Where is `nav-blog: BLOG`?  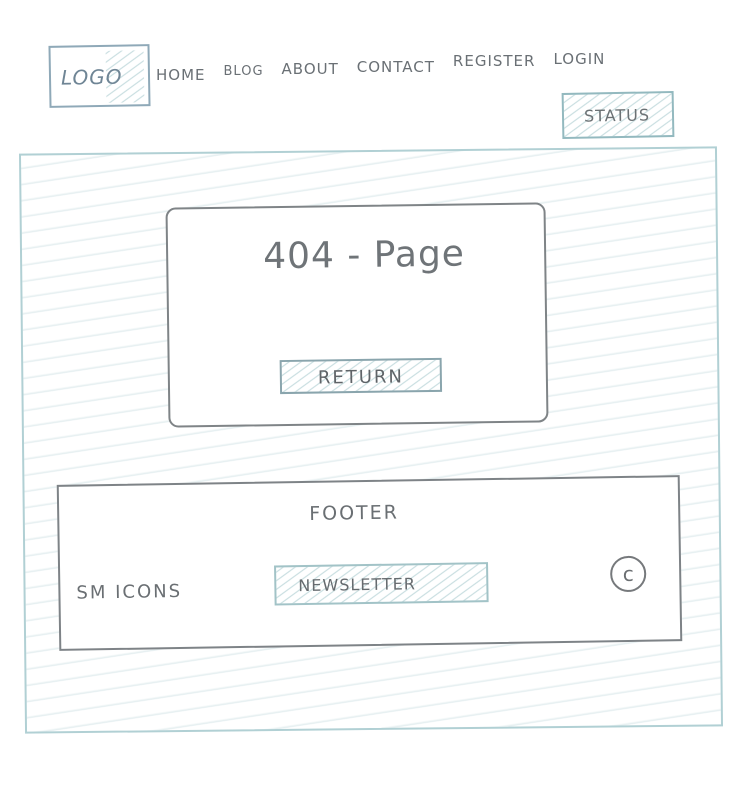 nav-blog: BLOG is located at coordinates (244, 73).